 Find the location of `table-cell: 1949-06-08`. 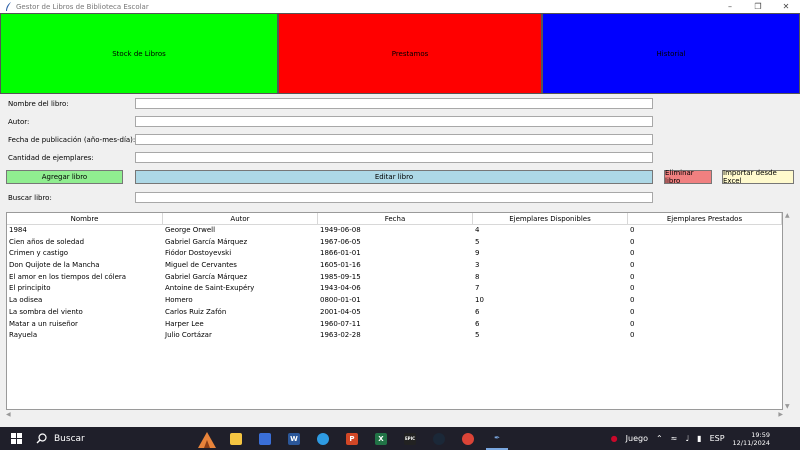

table-cell: 1949-06-08 is located at coordinates (340, 230).